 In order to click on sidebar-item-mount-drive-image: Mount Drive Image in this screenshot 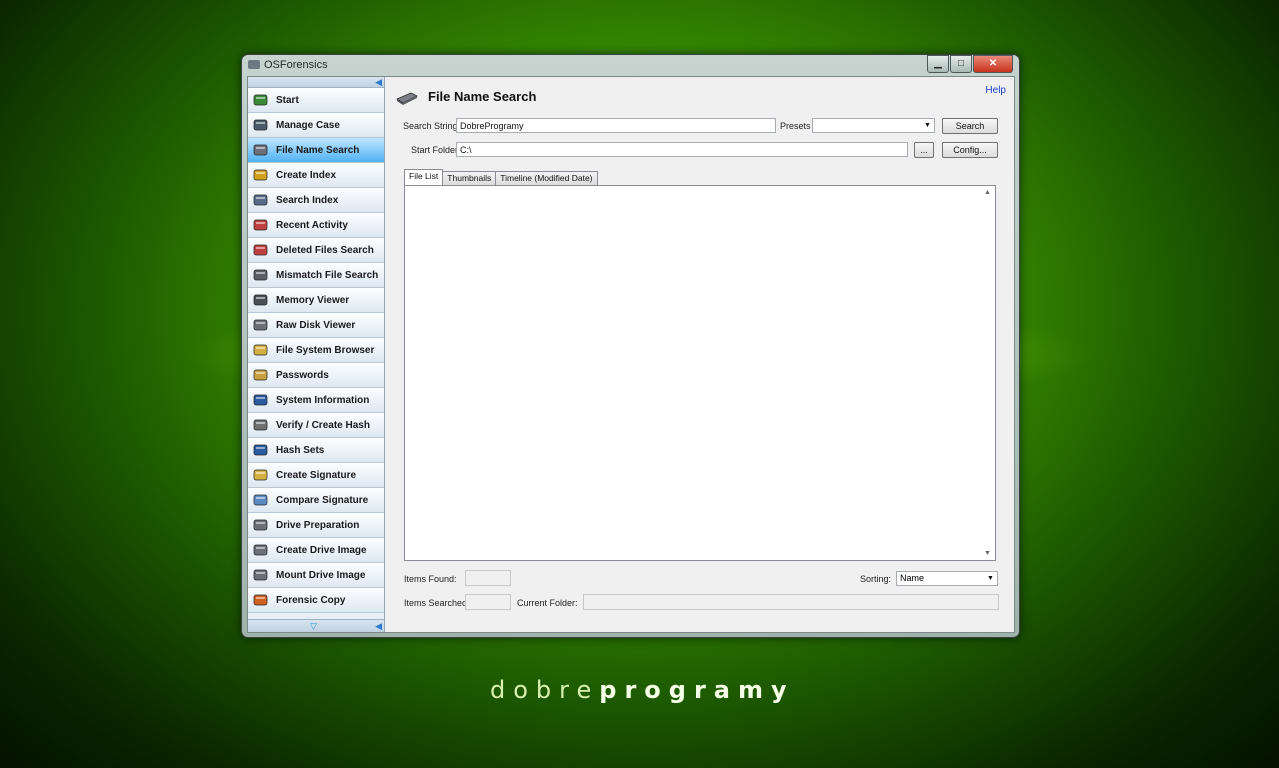, I will do `click(316, 575)`.